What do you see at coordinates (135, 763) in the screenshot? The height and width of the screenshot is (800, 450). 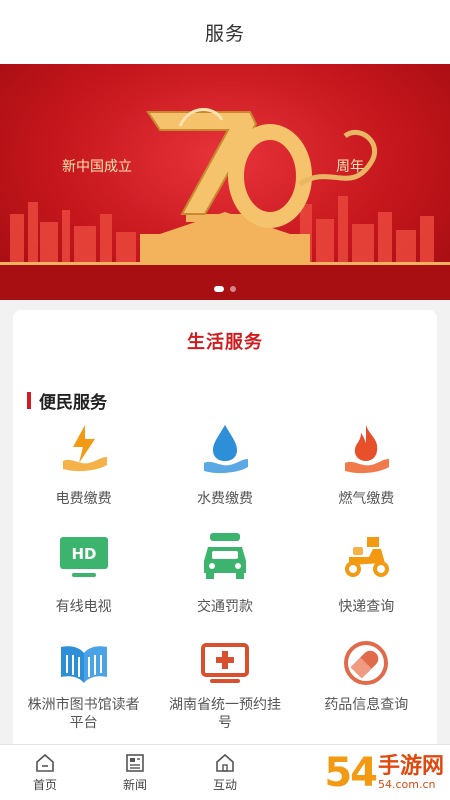 I see `news-icon` at bounding box center [135, 763].